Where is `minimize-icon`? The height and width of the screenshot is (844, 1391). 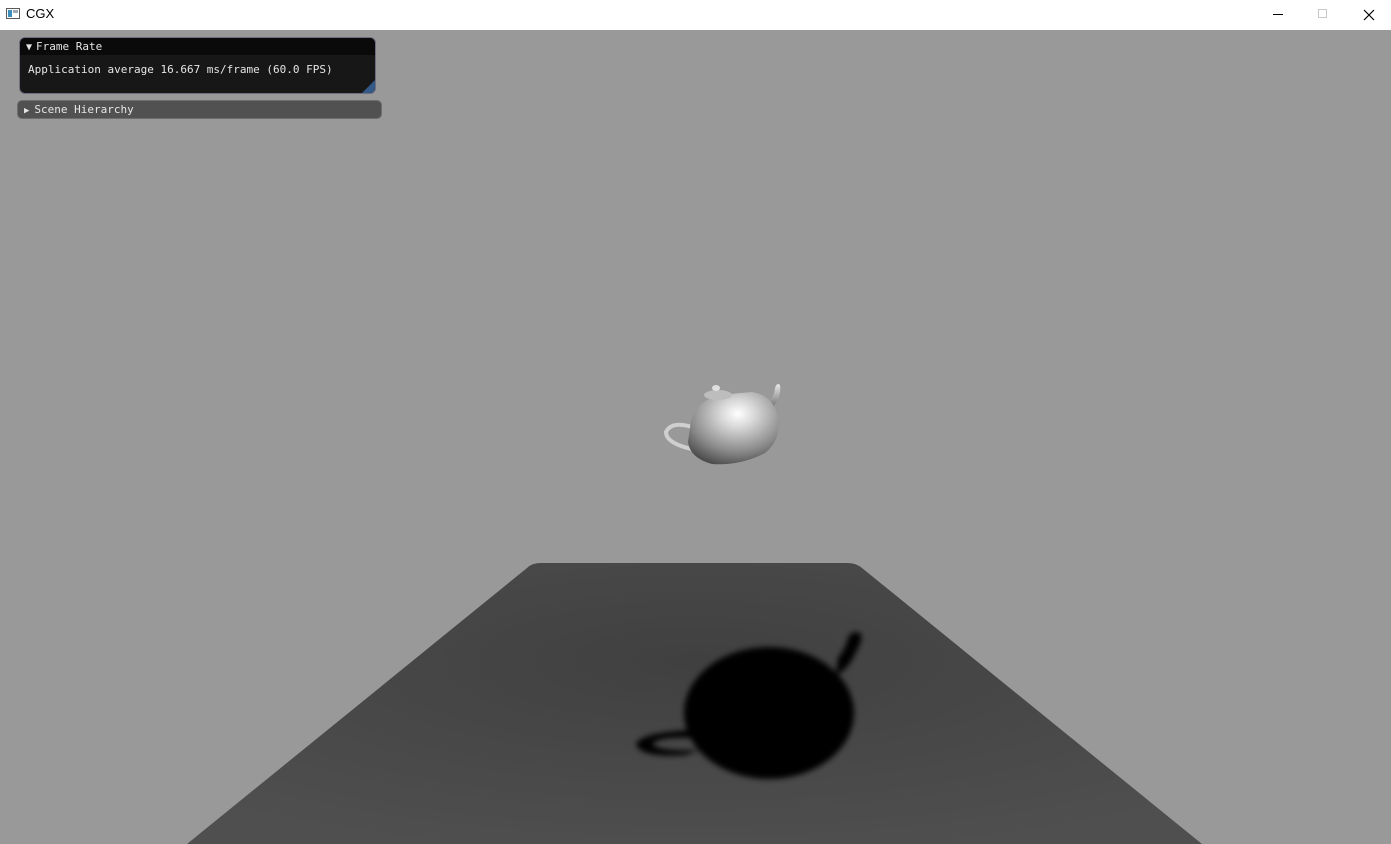
minimize-icon is located at coordinates (1278, 14).